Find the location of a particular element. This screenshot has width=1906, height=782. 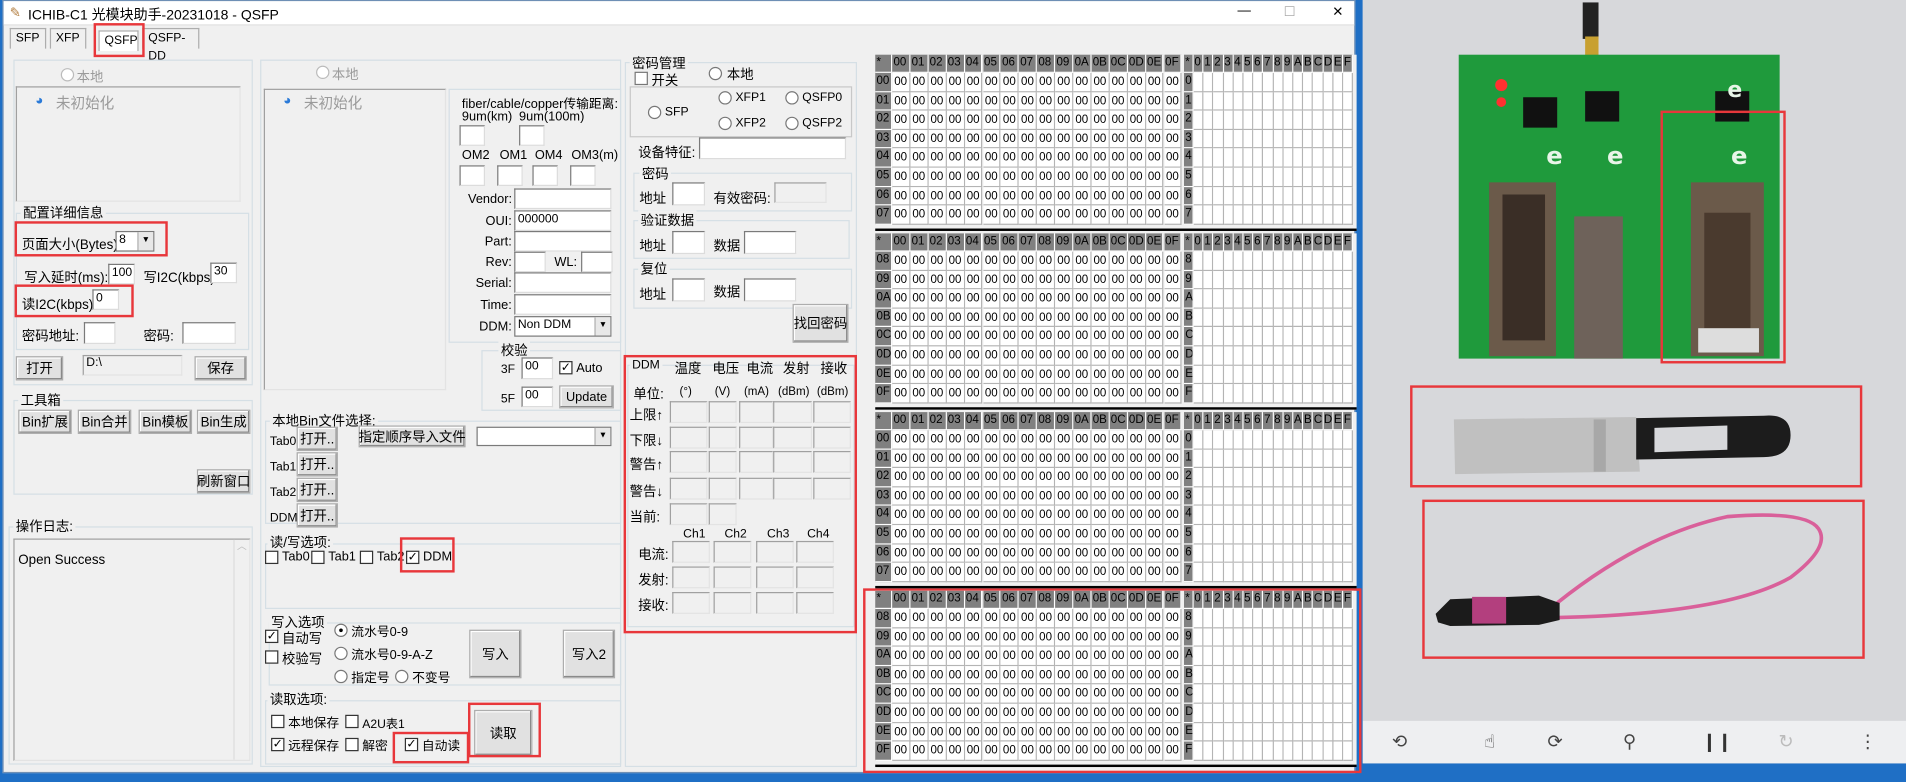

verify-data-input is located at coordinates (770, 242).